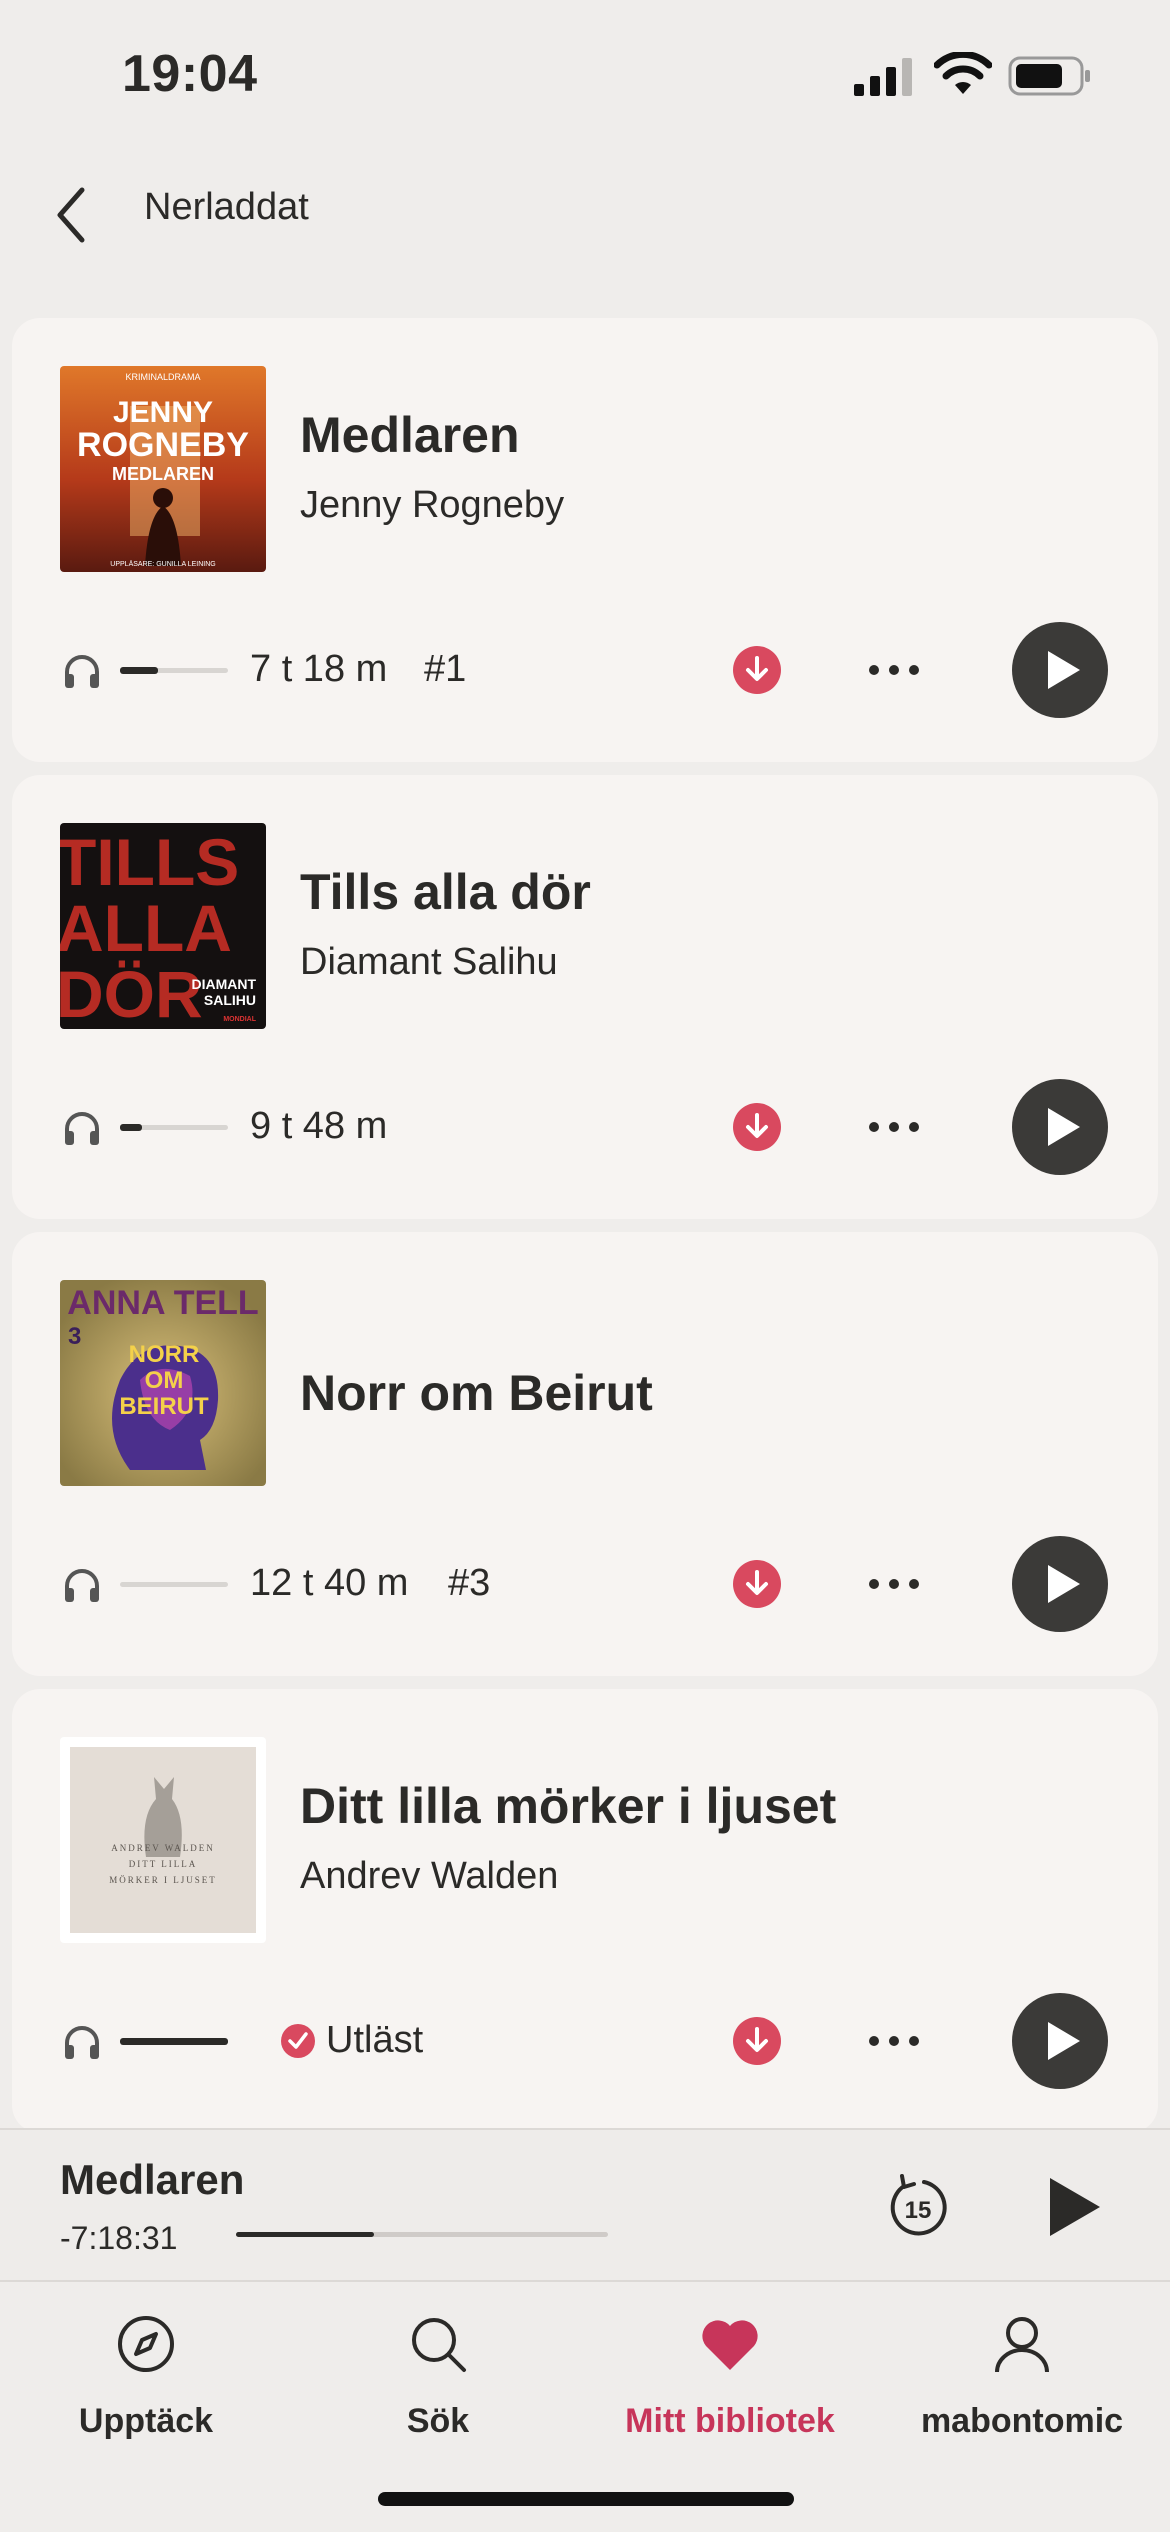 This screenshot has height=2532, width=1170. What do you see at coordinates (230, 1000) in the screenshot?
I see `cover-text: SALIHU` at bounding box center [230, 1000].